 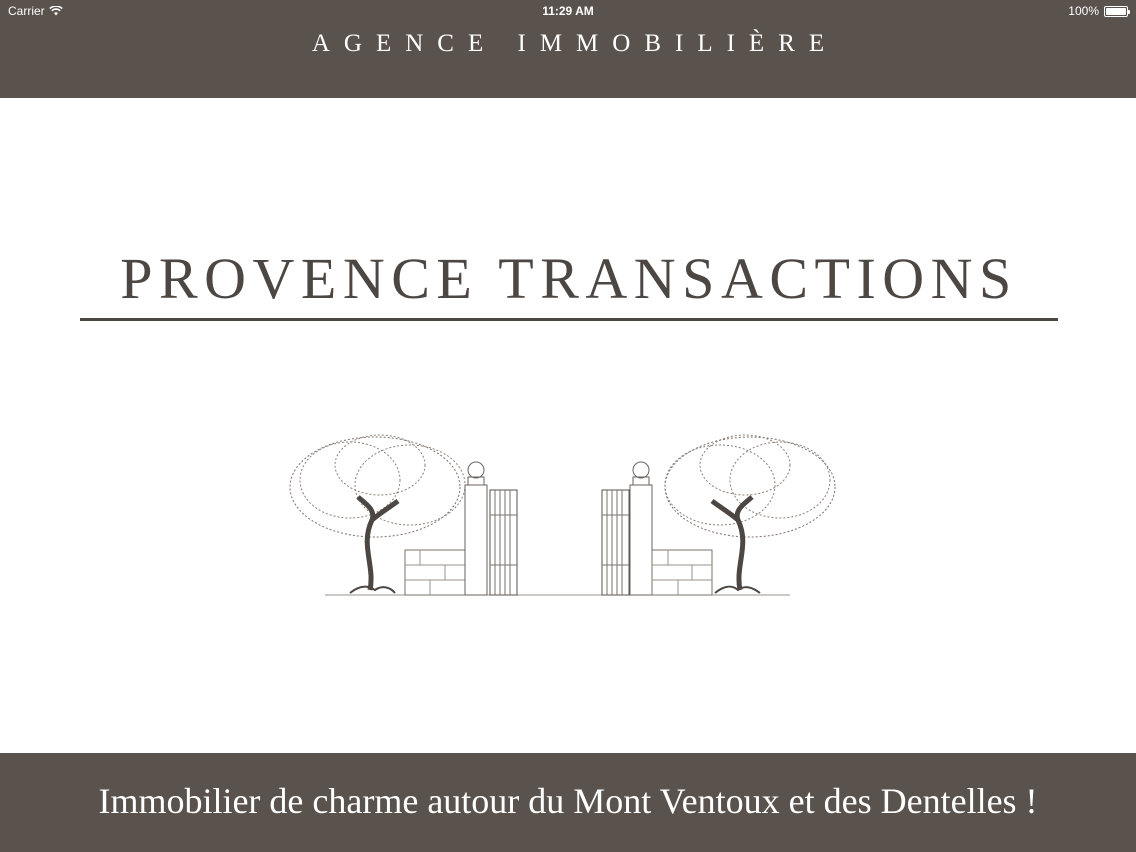 I want to click on status-bar: Carrier 11:29 AM 100%, so click(x=568, y=11).